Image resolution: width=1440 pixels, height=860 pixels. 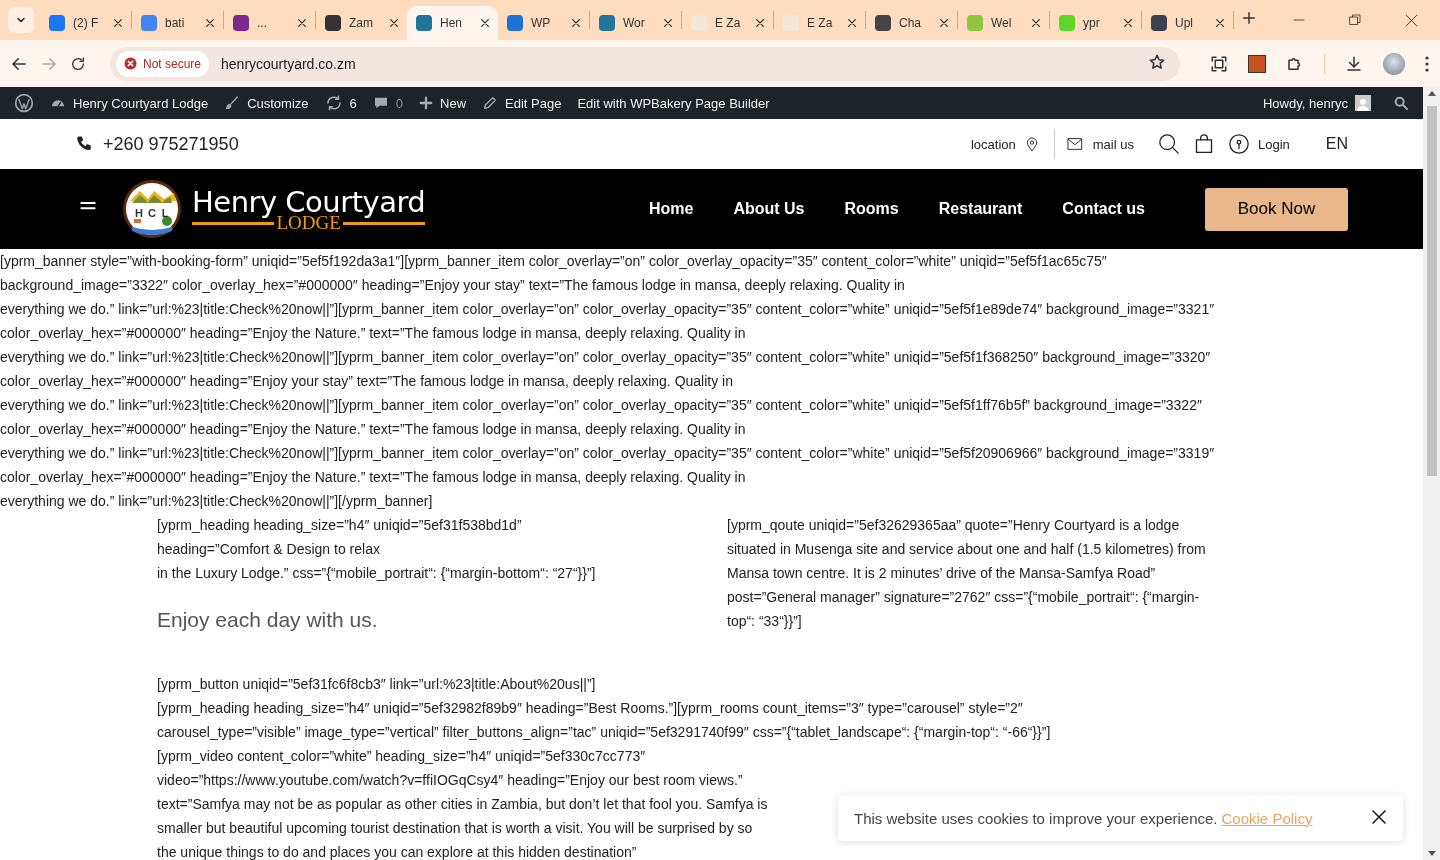 I want to click on screenshot-icon, so click(x=1219, y=63).